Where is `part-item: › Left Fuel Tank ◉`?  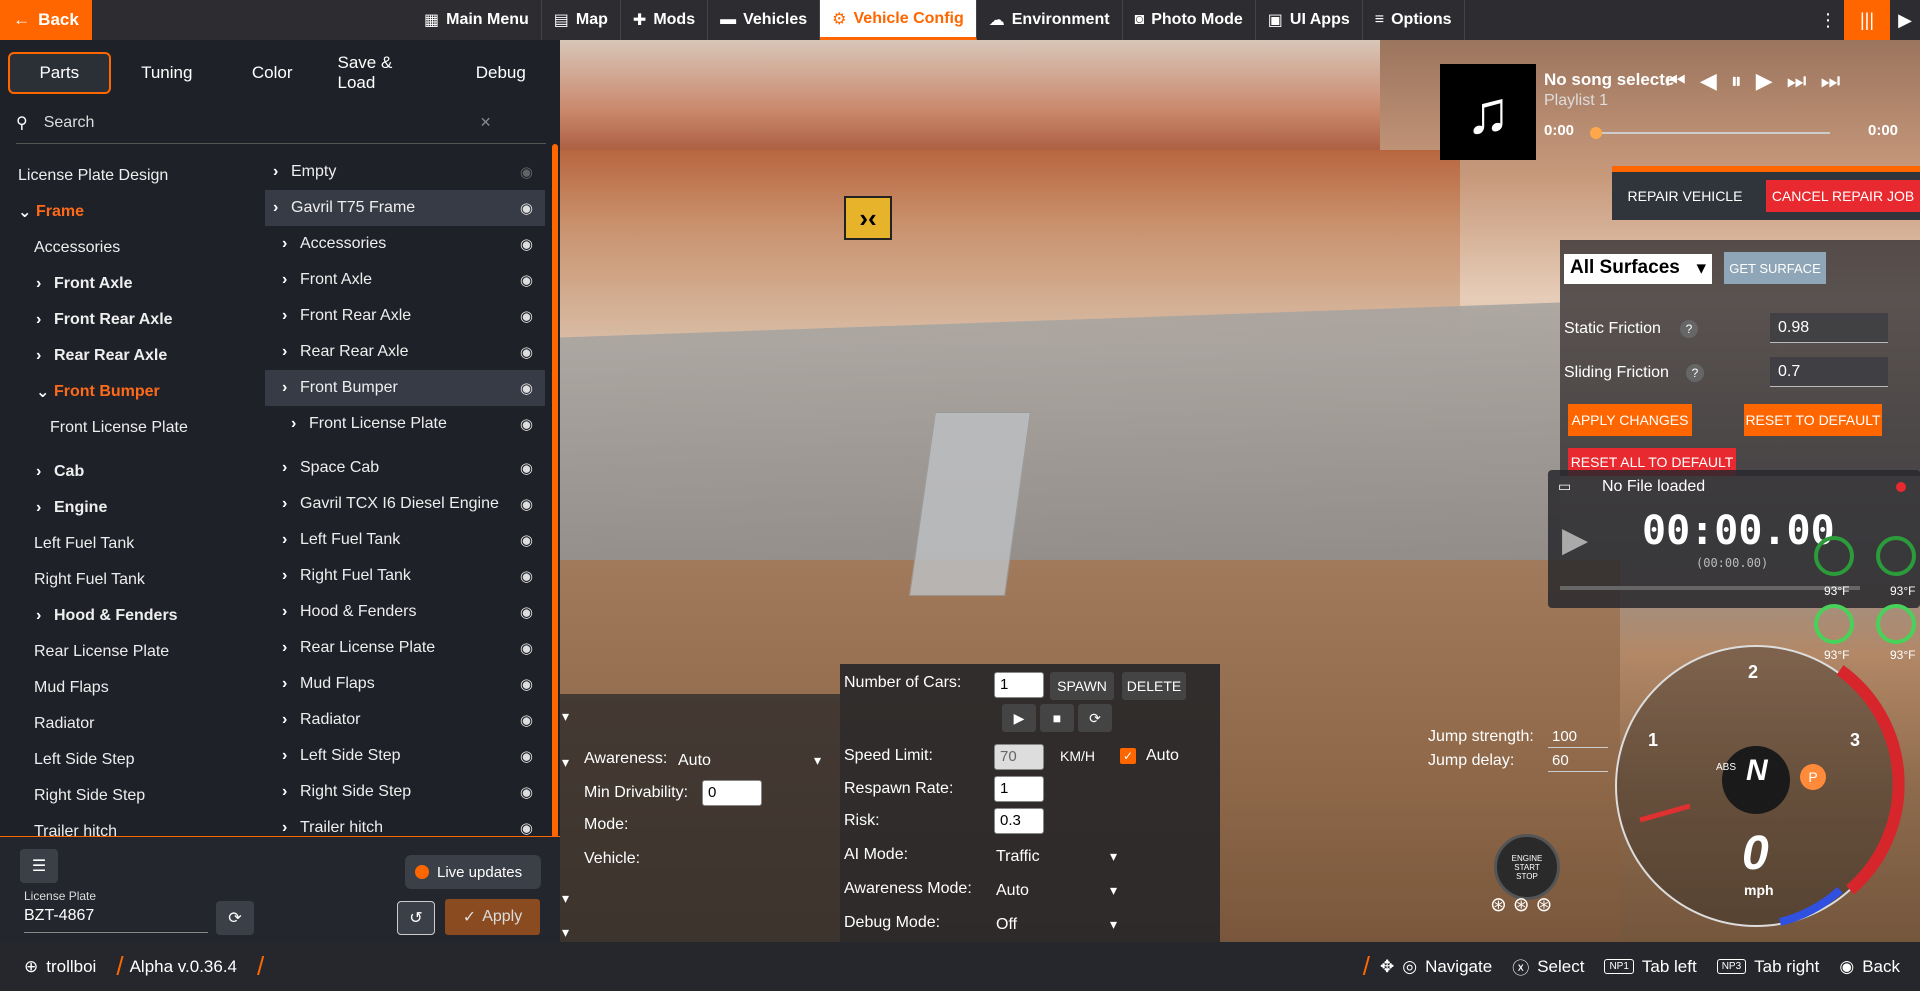
part-item: › Left Fuel Tank ◉ is located at coordinates (405, 540).